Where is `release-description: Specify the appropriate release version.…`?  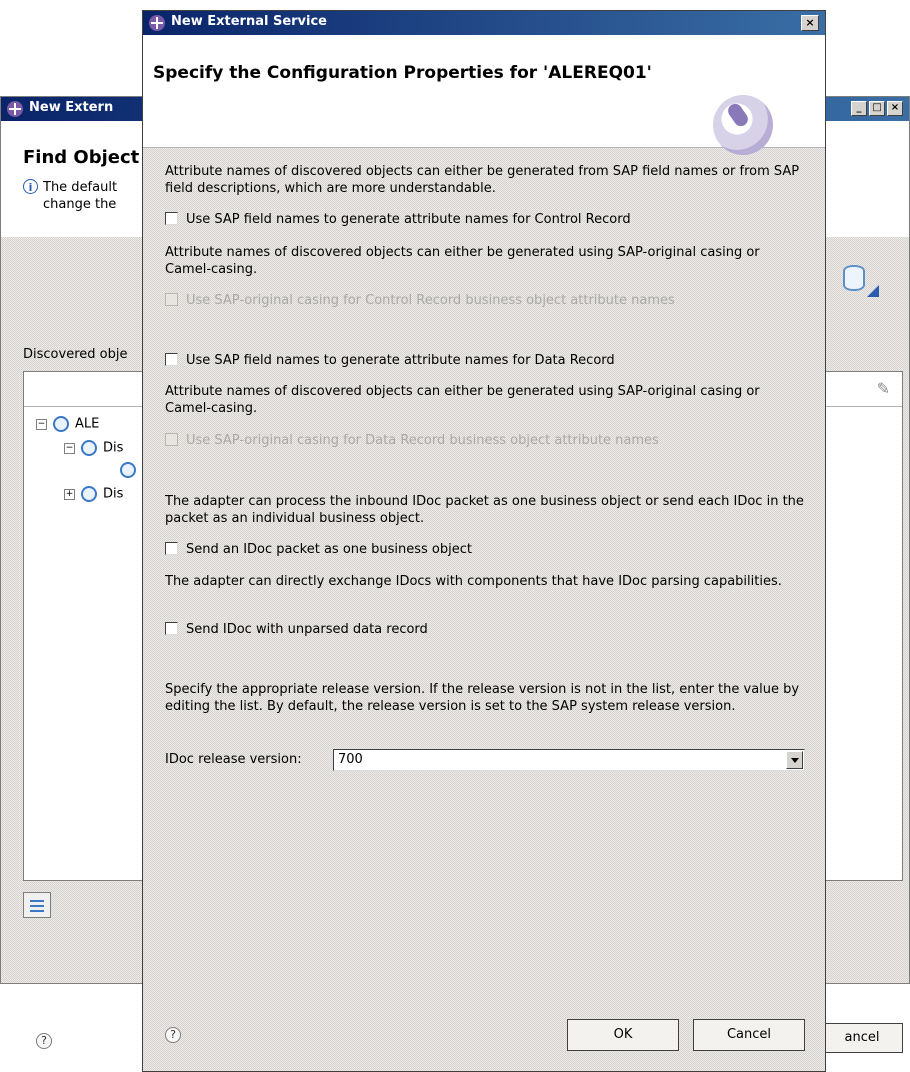
release-description: Specify the appropriate release version.… is located at coordinates (482, 698).